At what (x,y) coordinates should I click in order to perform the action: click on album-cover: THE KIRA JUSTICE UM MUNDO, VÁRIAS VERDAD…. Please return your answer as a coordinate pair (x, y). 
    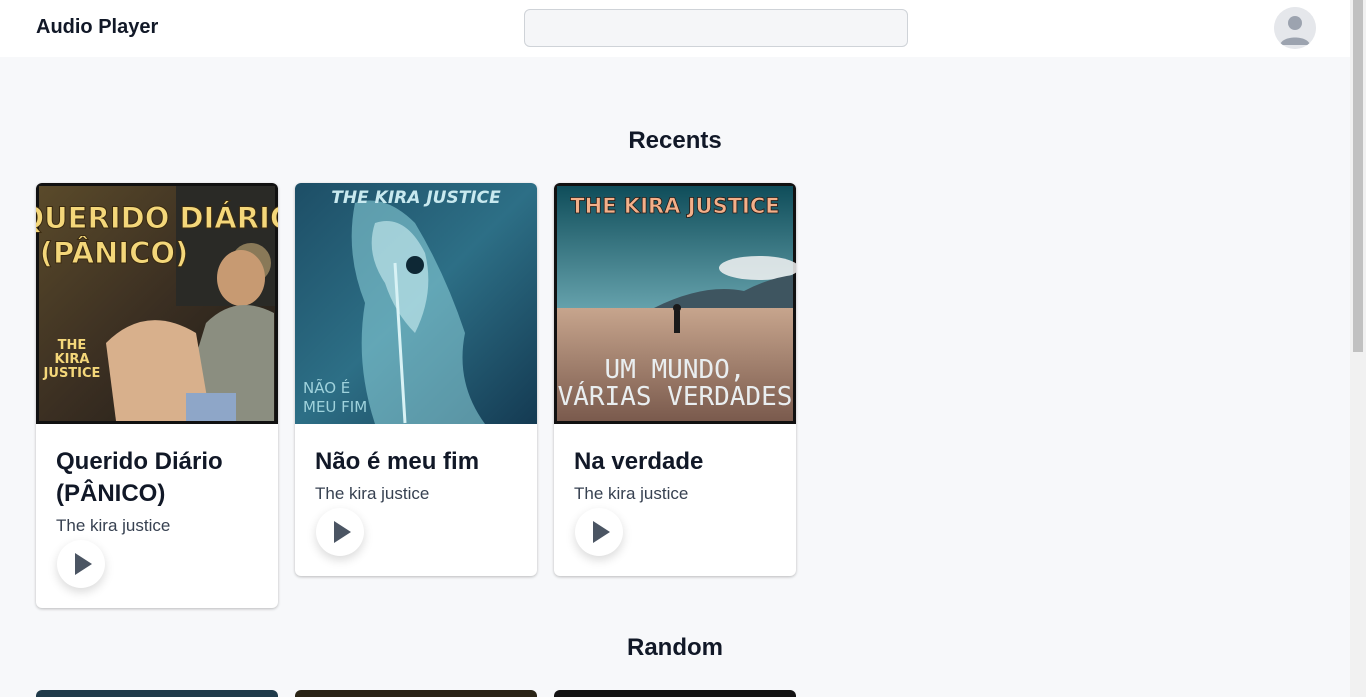
    Looking at the image, I should click on (675, 303).